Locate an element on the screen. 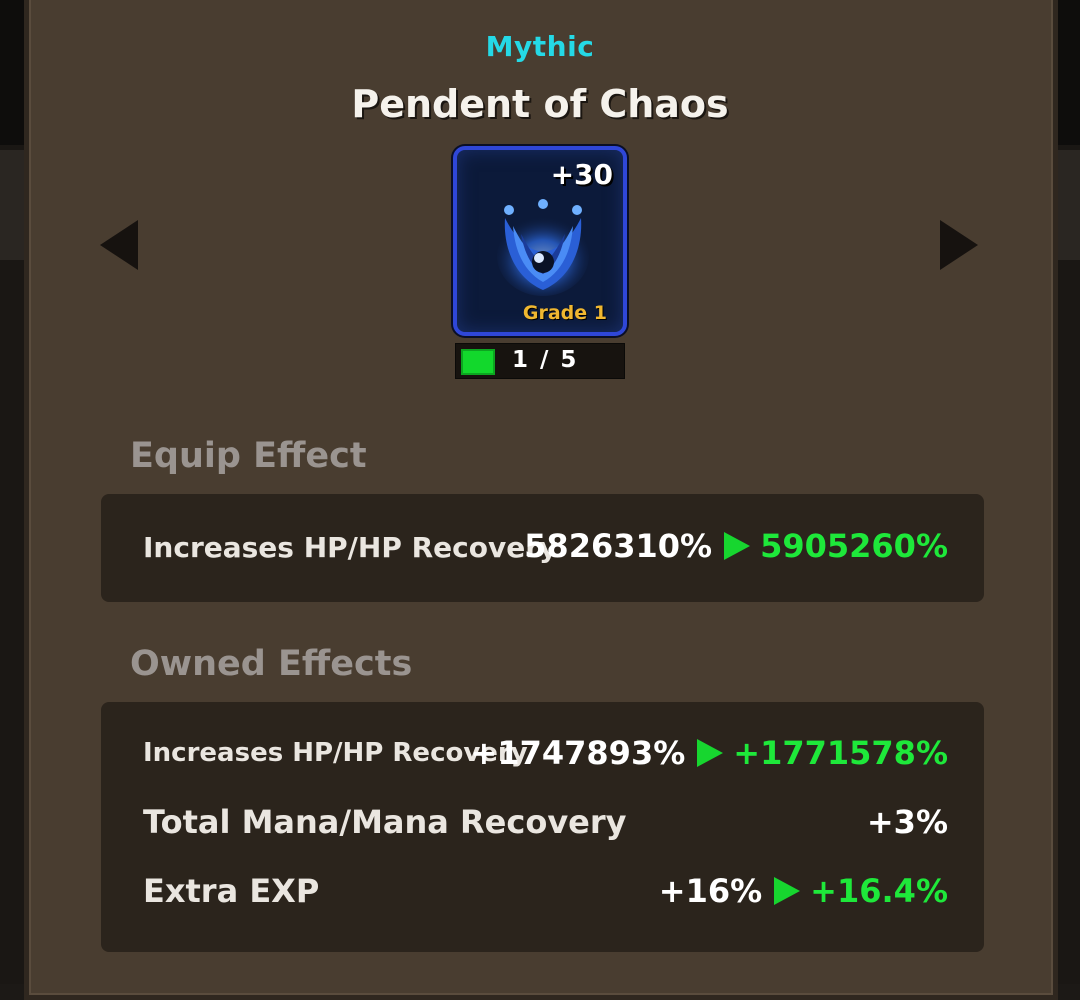 This screenshot has width=1080, height=1000. item-count-bar: 1 / 5 is located at coordinates (540, 361).